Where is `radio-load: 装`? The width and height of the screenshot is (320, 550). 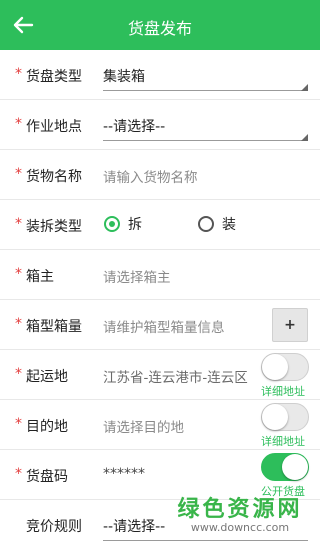
radio-load: 装 is located at coordinates (217, 224).